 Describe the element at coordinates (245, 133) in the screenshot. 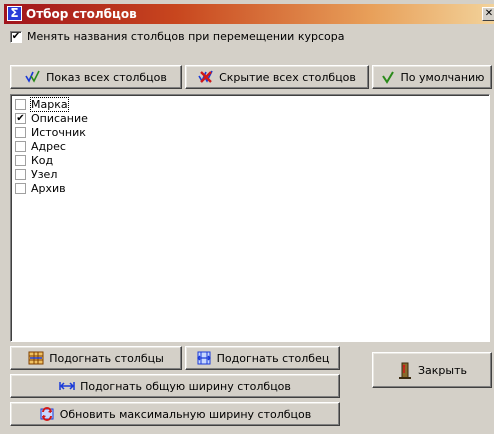

I see `list-item: Источник` at that location.